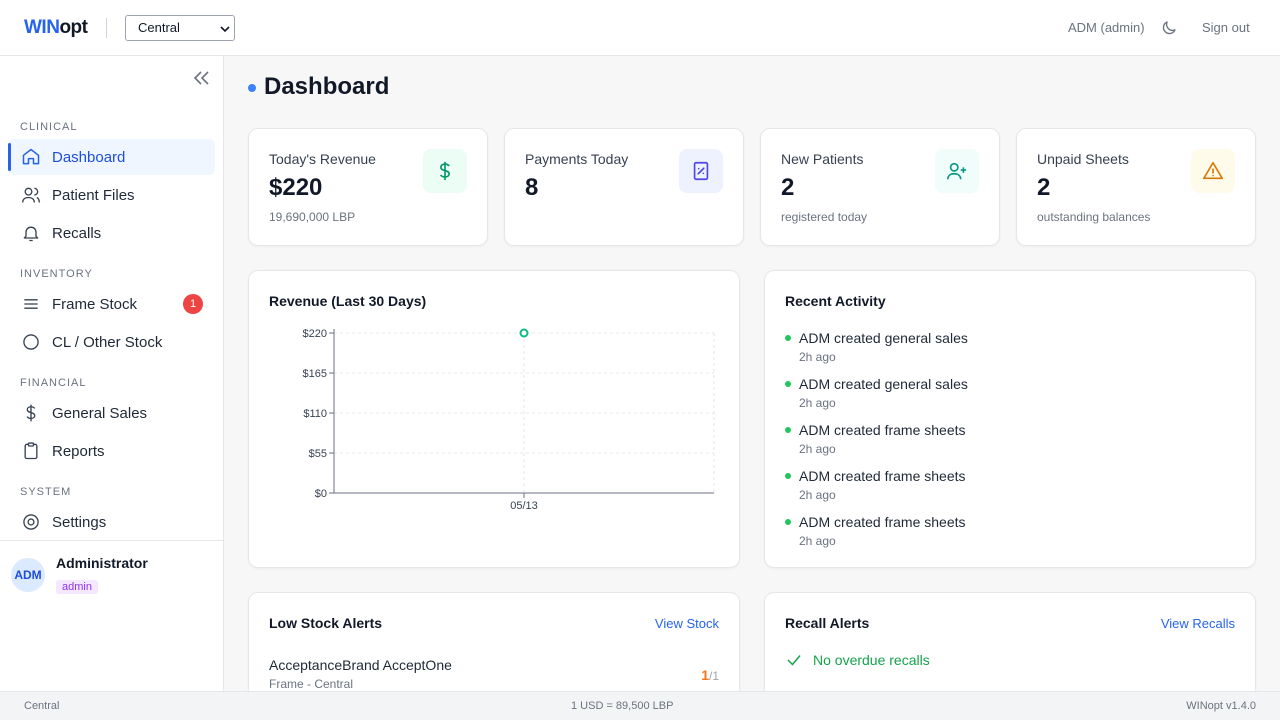 The width and height of the screenshot is (1280, 720). I want to click on current-user: ADM (admin), so click(1106, 27).